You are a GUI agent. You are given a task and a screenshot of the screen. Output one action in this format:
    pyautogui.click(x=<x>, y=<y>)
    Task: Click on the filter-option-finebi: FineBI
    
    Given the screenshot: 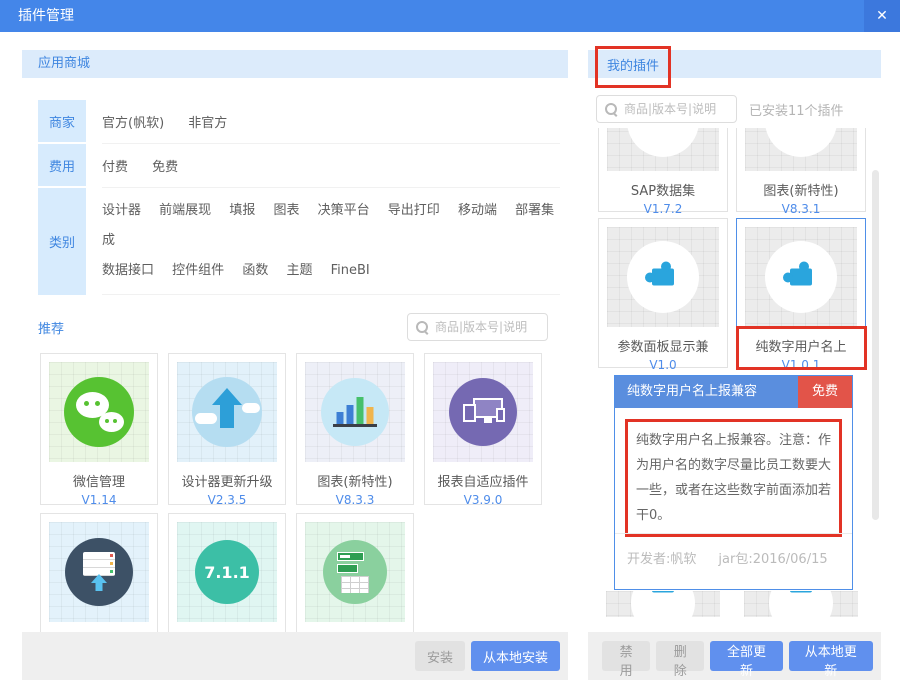 What is the action you would take?
    pyautogui.click(x=350, y=270)
    